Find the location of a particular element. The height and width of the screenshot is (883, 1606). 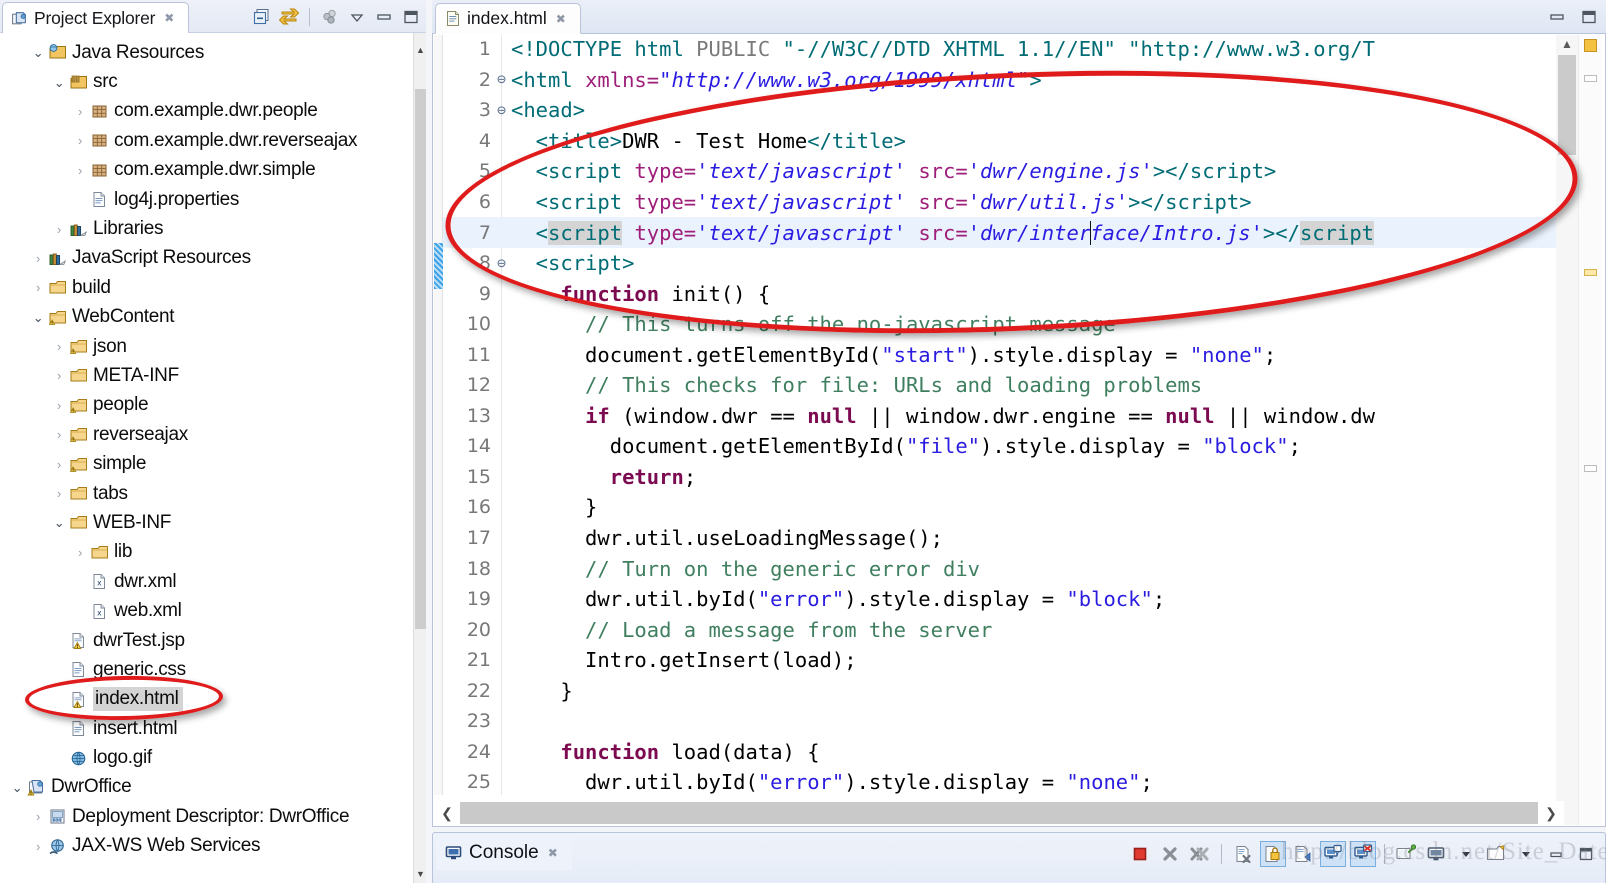

code-text: } is located at coordinates (552, 507).